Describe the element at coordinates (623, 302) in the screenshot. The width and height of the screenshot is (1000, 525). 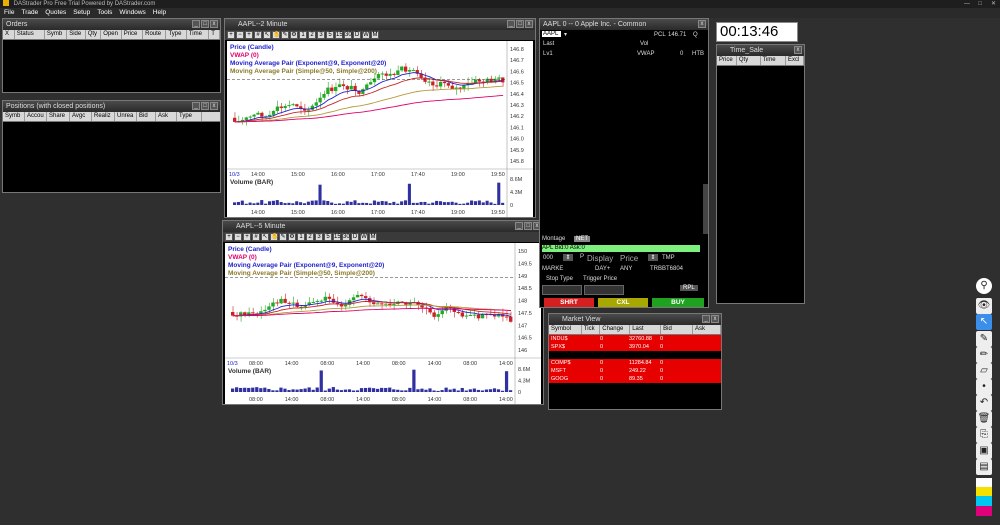
I see `cancel-button: CXL` at that location.